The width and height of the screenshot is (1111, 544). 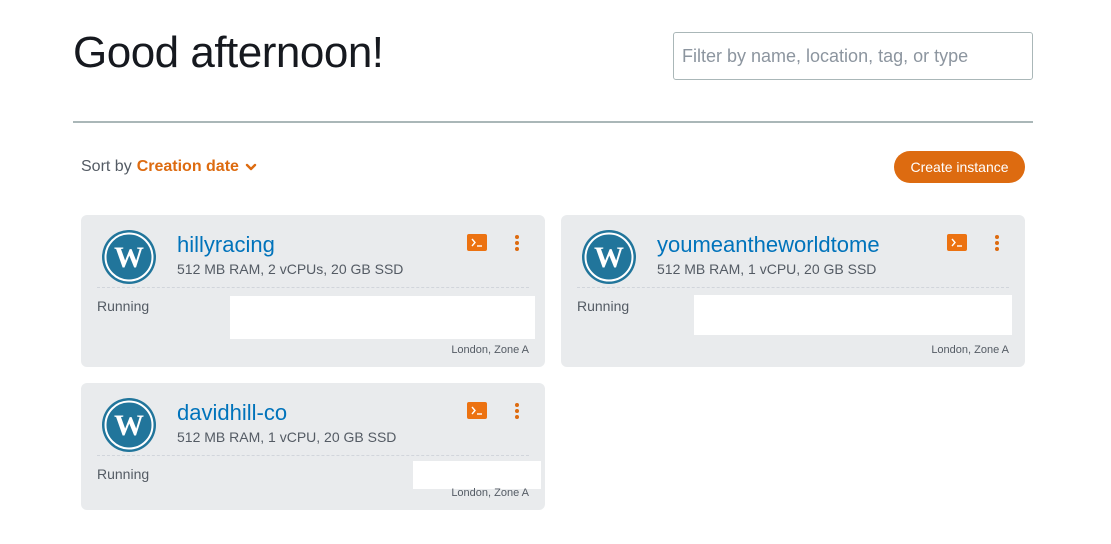 I want to click on instance-name-link: davidhill-co, so click(x=232, y=413).